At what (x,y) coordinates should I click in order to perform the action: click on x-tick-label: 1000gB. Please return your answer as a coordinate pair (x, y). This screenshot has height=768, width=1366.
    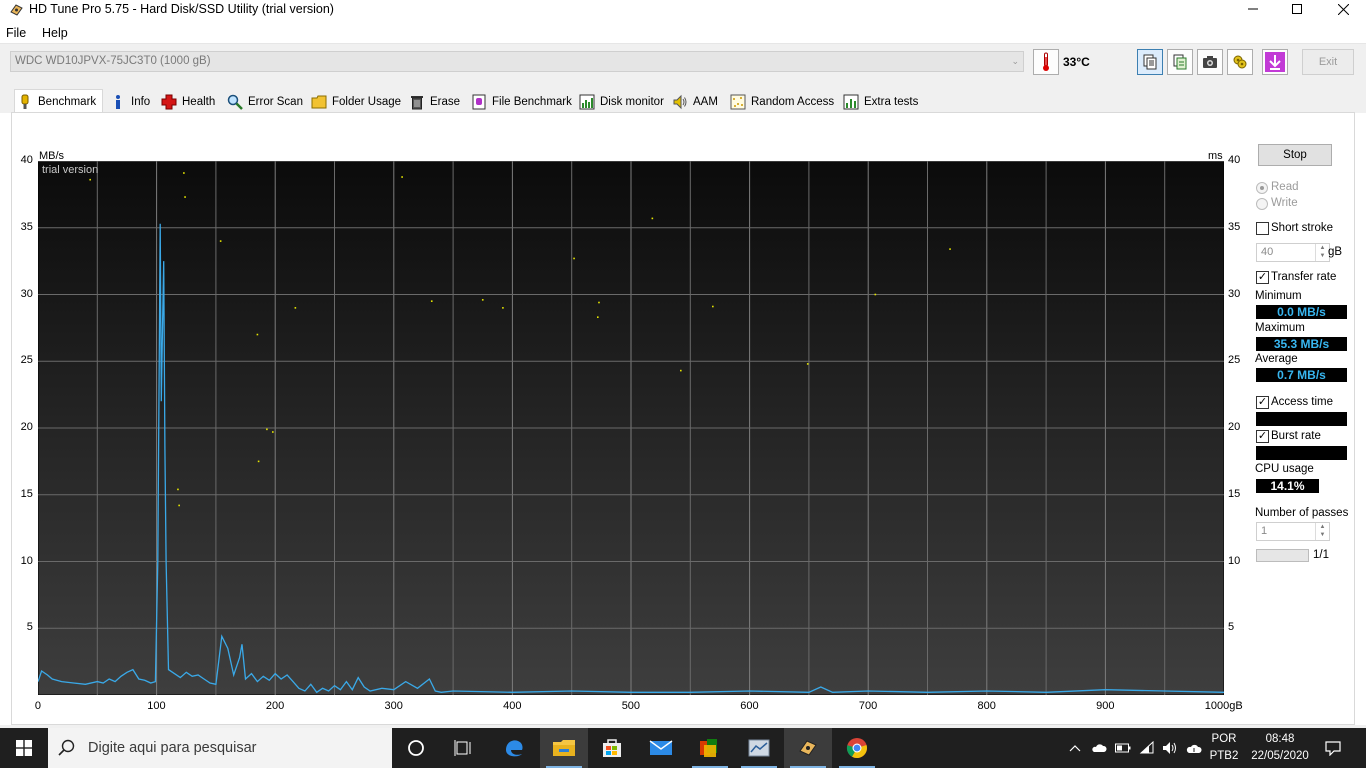
    Looking at the image, I should click on (1223, 706).